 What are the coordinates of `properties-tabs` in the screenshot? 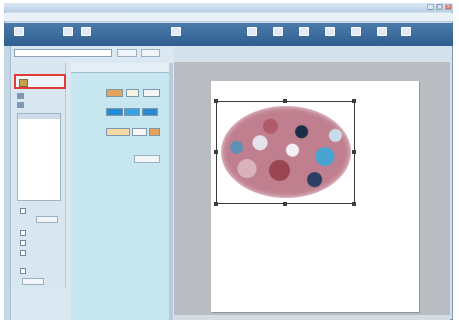 It's located at (120, 68).